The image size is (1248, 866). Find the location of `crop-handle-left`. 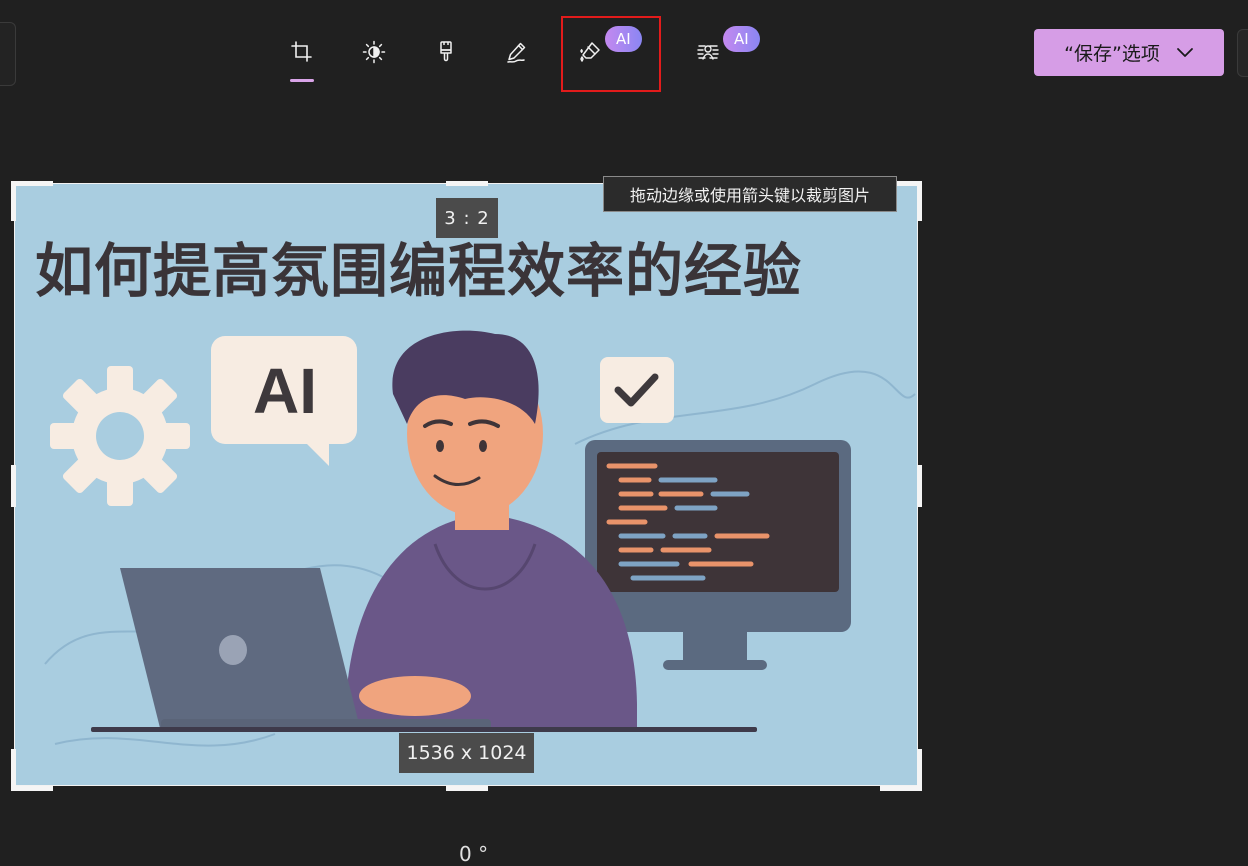

crop-handle-left is located at coordinates (13, 486).